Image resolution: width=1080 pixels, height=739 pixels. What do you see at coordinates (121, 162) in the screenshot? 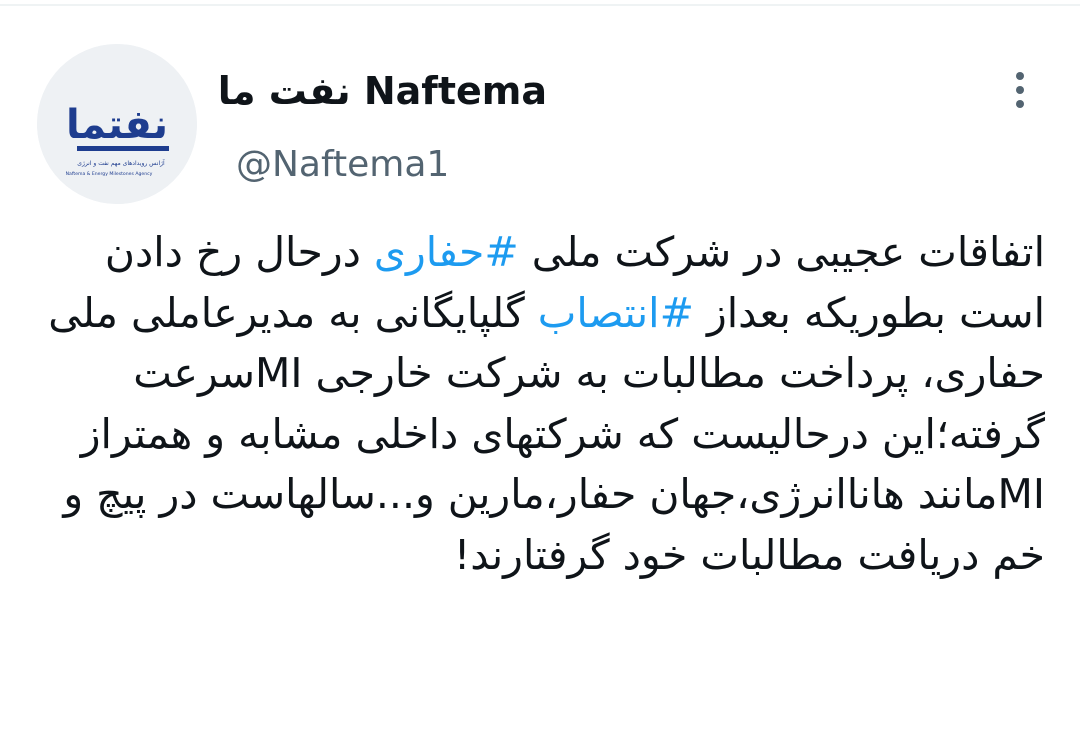
I see `logo-tagline: آژانس رویدادهای مهم نفت و انرژی` at bounding box center [121, 162].